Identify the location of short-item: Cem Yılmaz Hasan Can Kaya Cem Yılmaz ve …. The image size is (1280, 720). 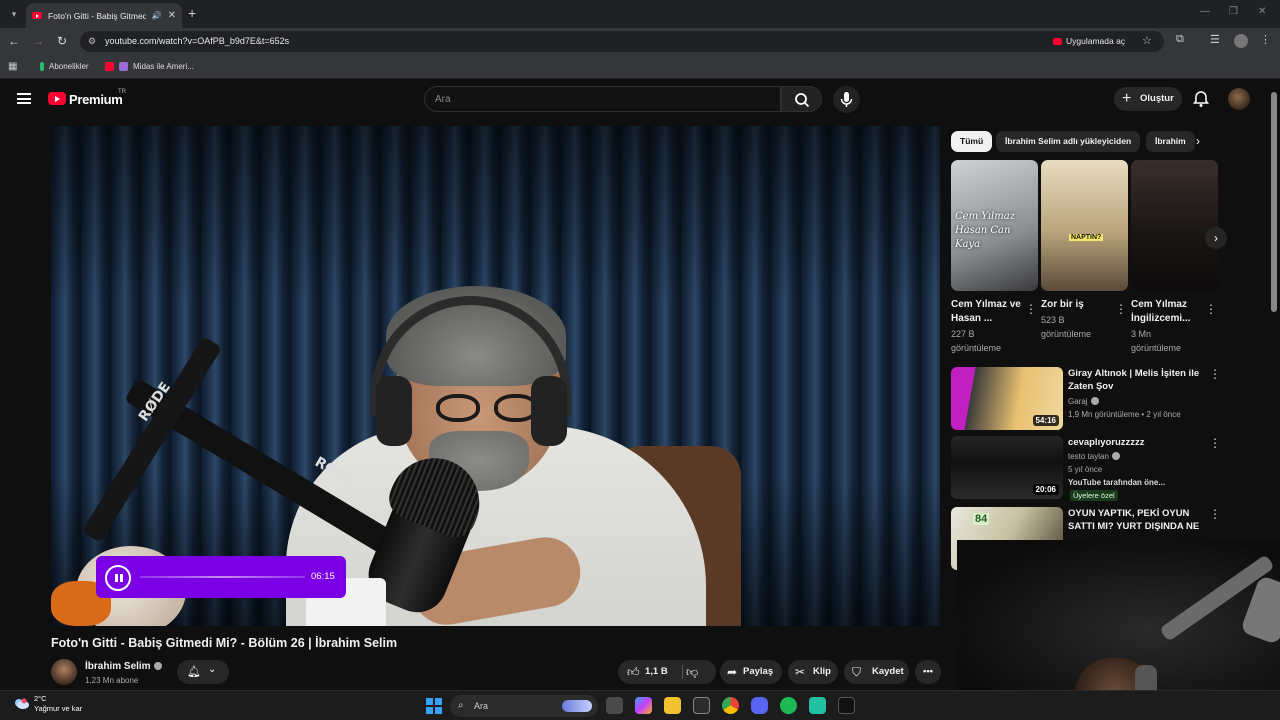
(994, 257).